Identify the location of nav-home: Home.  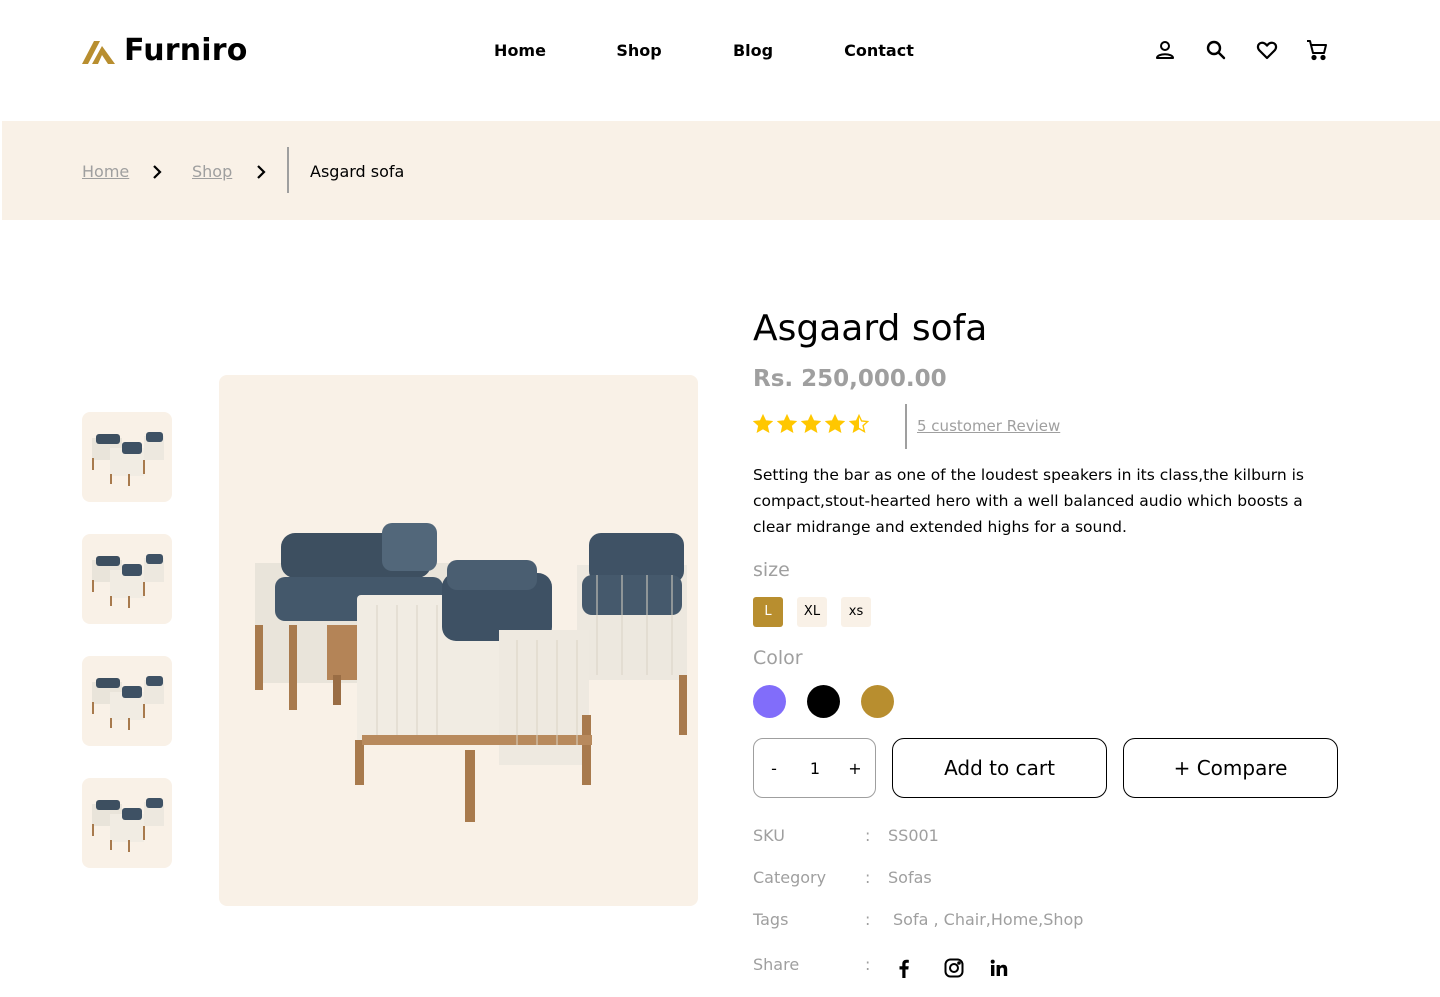
(520, 51).